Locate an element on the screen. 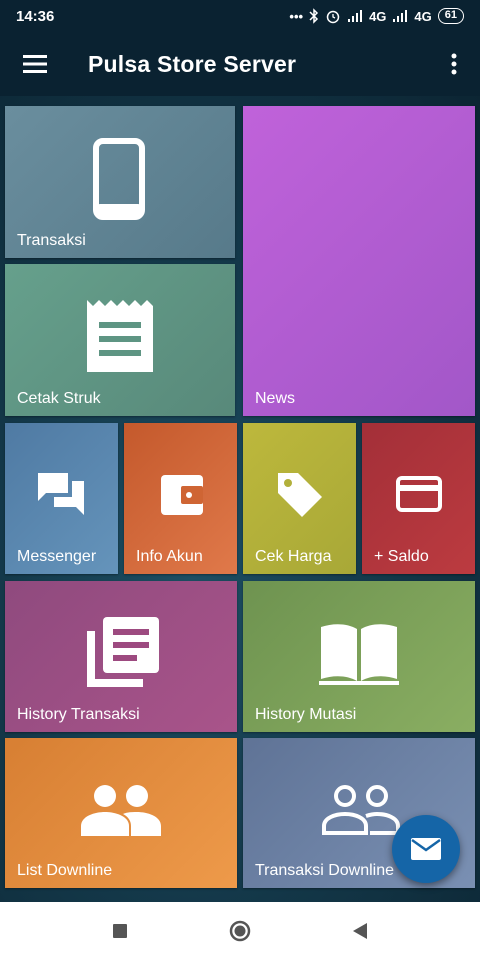 The image size is (480, 960). tile-history-transaksi: History Transaksi is located at coordinates (121, 656).